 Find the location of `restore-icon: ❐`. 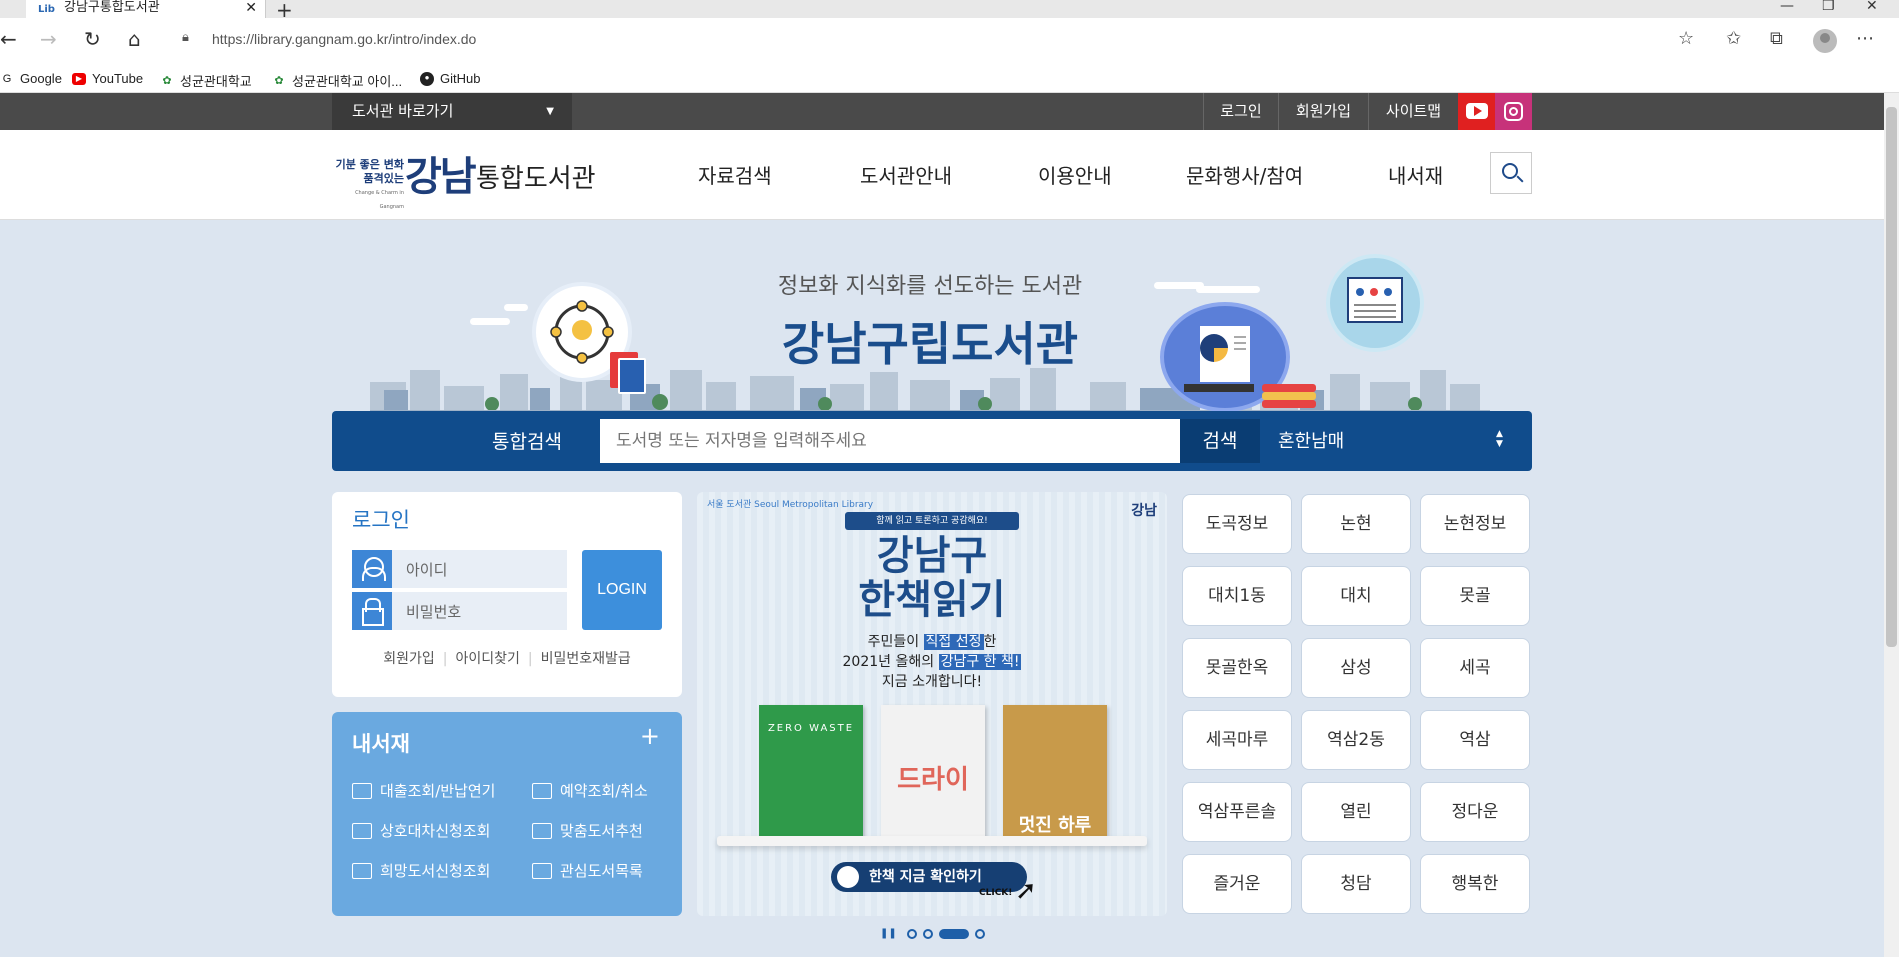

restore-icon: ❐ is located at coordinates (1828, 7).